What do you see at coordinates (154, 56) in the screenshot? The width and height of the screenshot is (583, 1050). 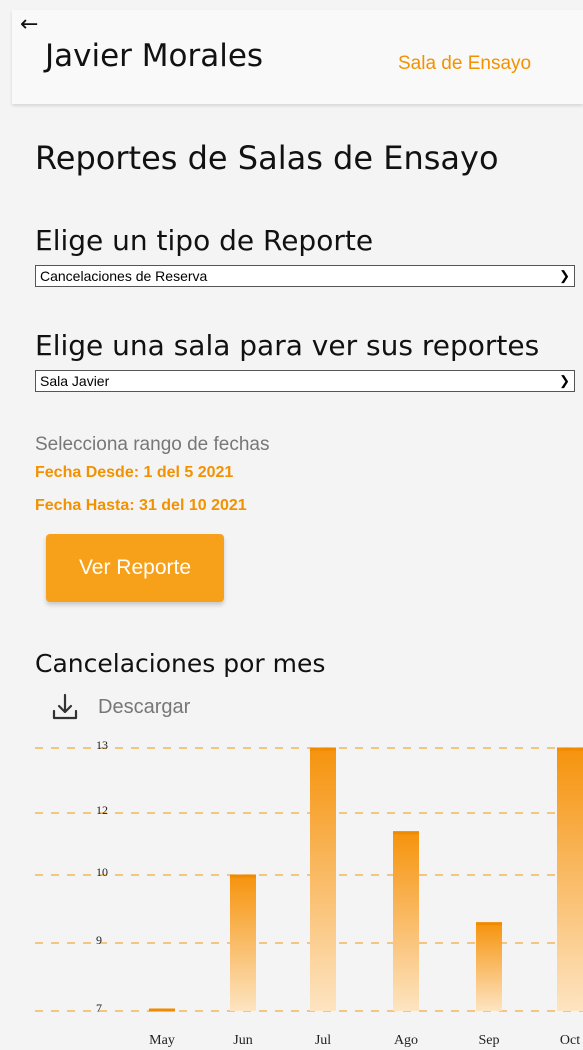 I see `user-name: Javier Morales` at bounding box center [154, 56].